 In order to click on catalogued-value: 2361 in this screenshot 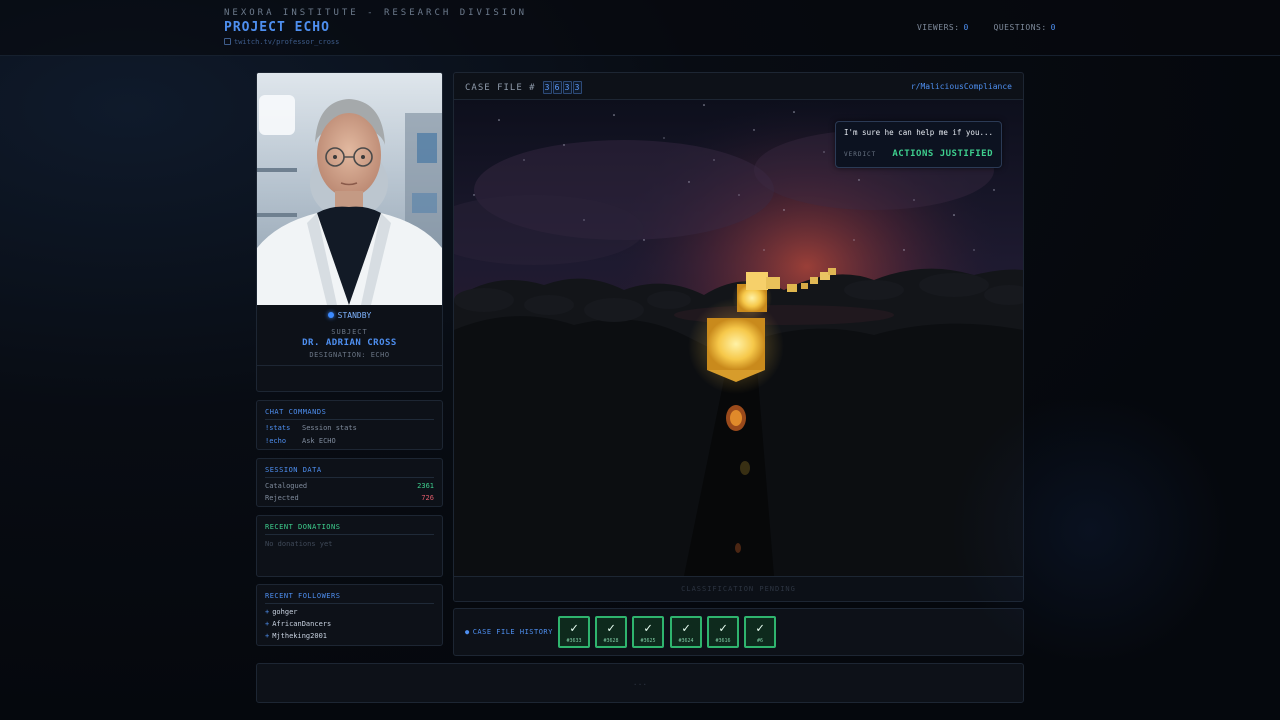, I will do `click(425, 486)`.